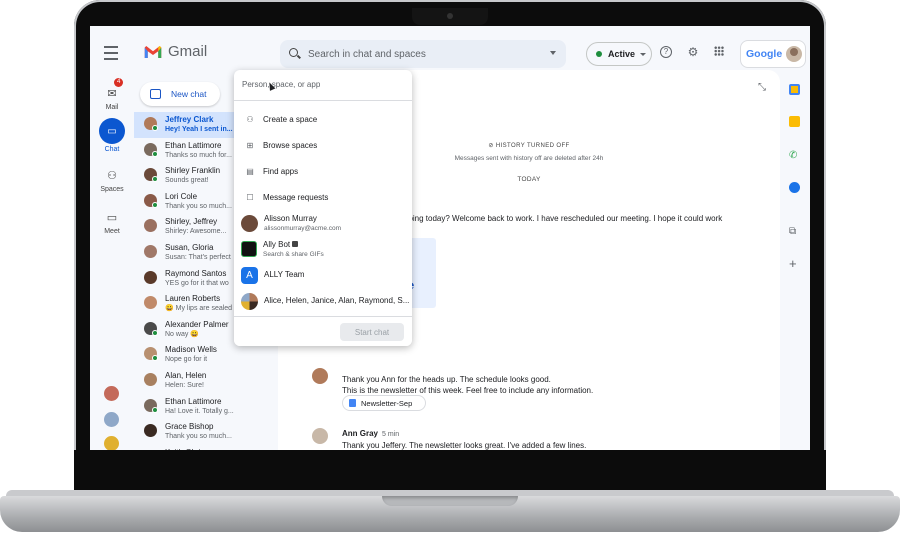  Describe the element at coordinates (719, 51) in the screenshot. I see `apps-grid-icon` at that location.